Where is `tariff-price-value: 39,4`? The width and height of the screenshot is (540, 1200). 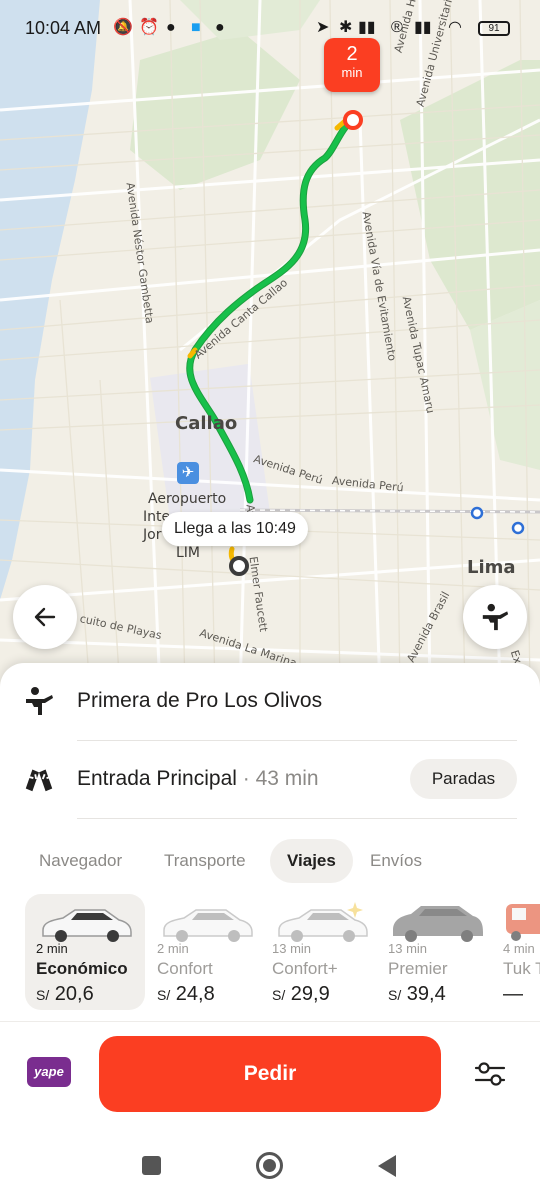
tariff-price-value: 39,4 is located at coordinates (426, 994).